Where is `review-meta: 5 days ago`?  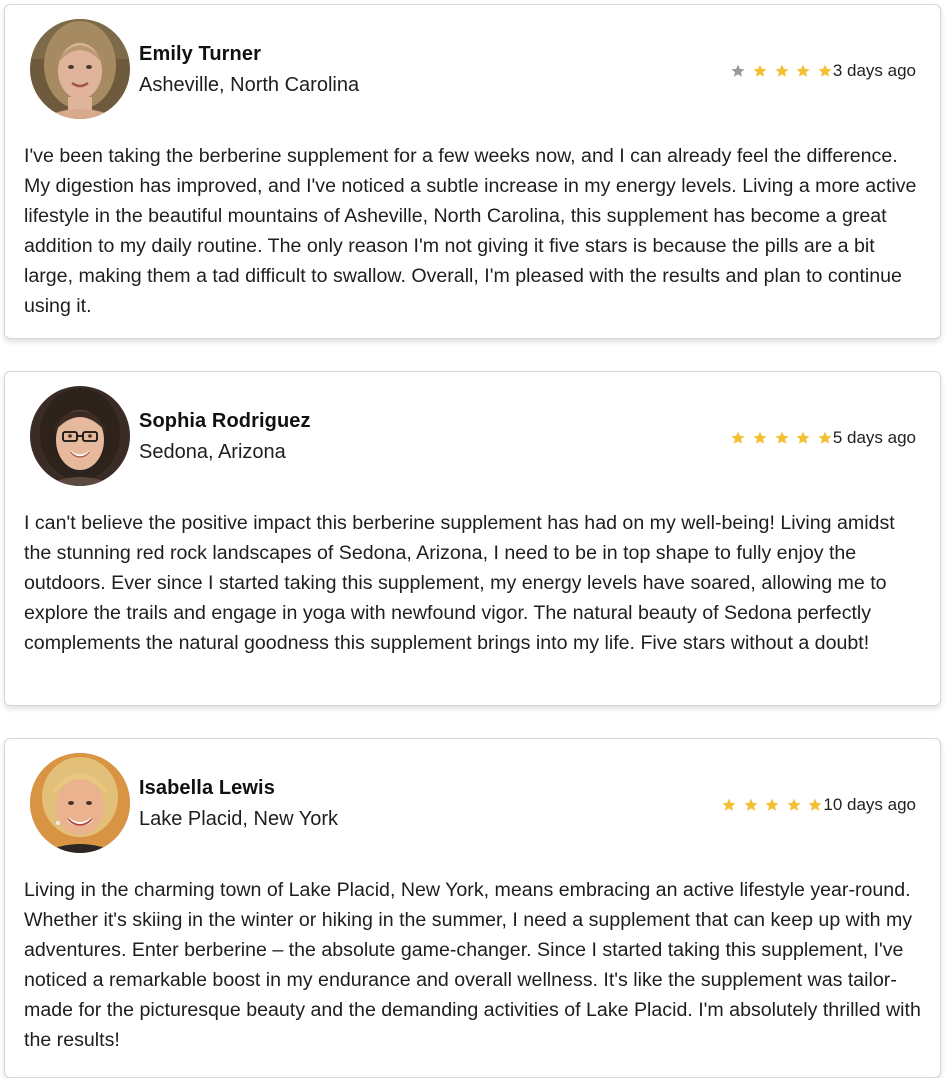 review-meta: 5 days ago is located at coordinates (823, 438).